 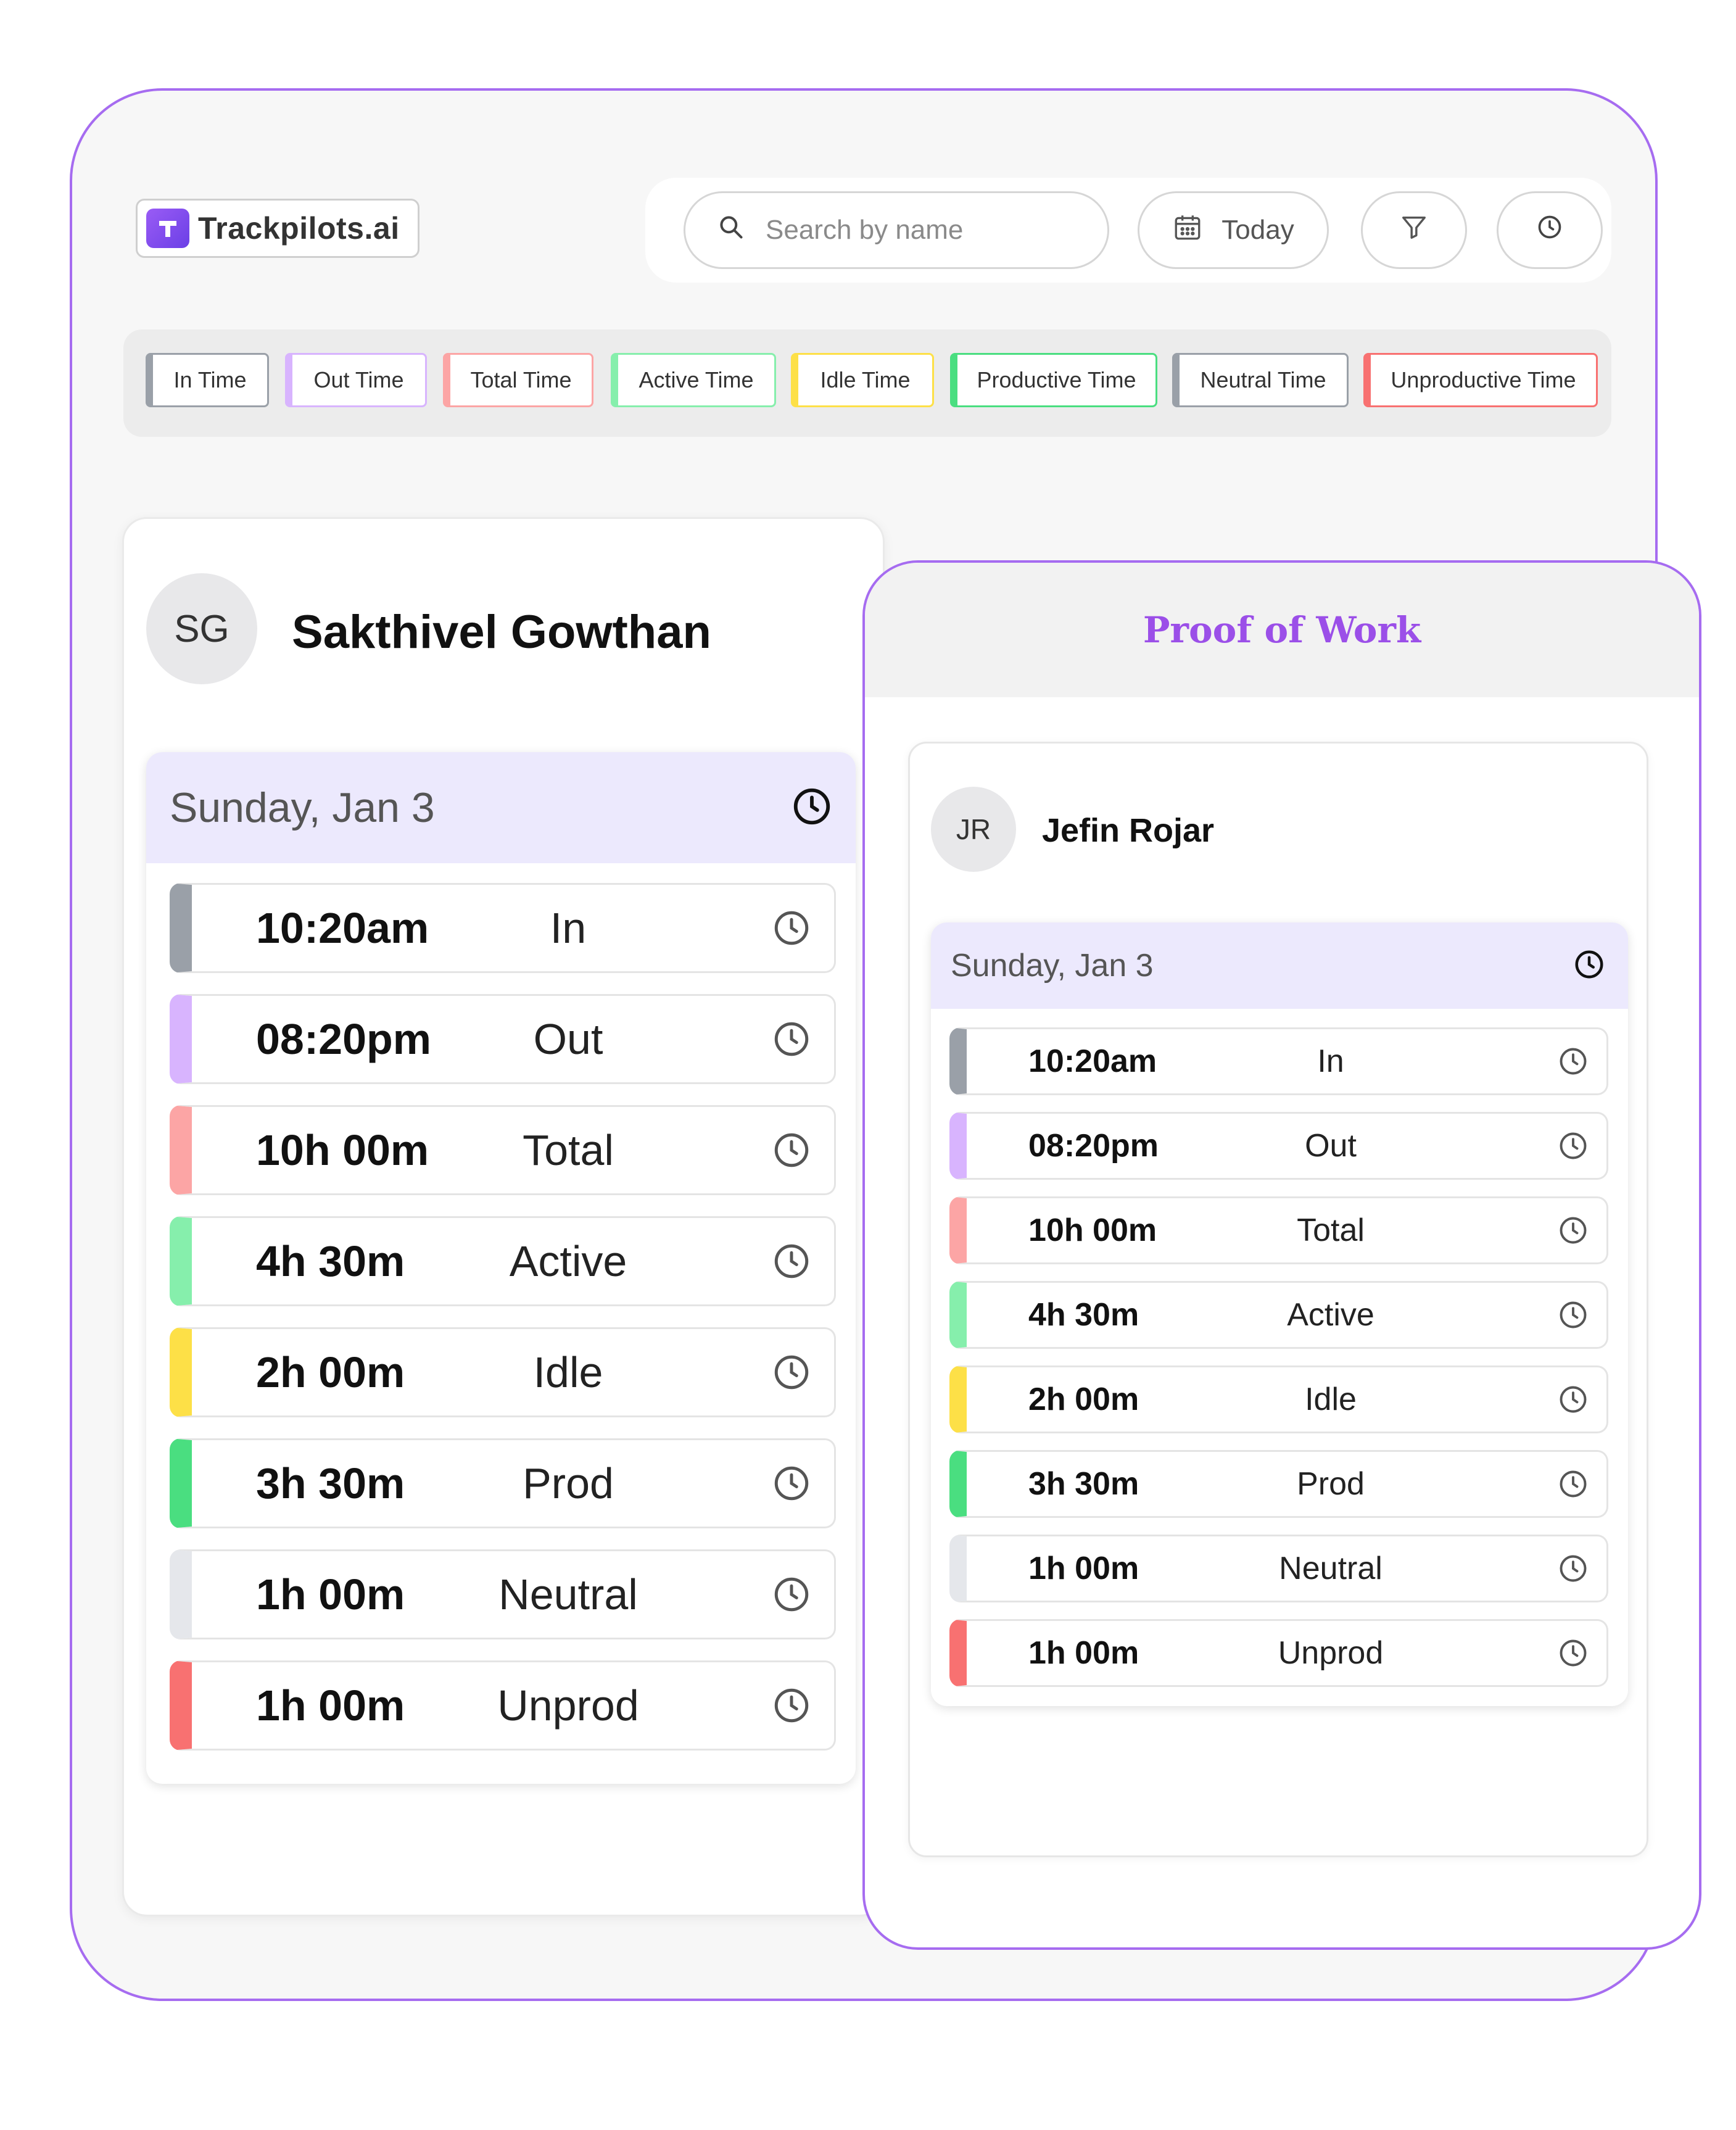 What do you see at coordinates (862, 380) in the screenshot?
I see `legend-idle-time: Idle Time` at bounding box center [862, 380].